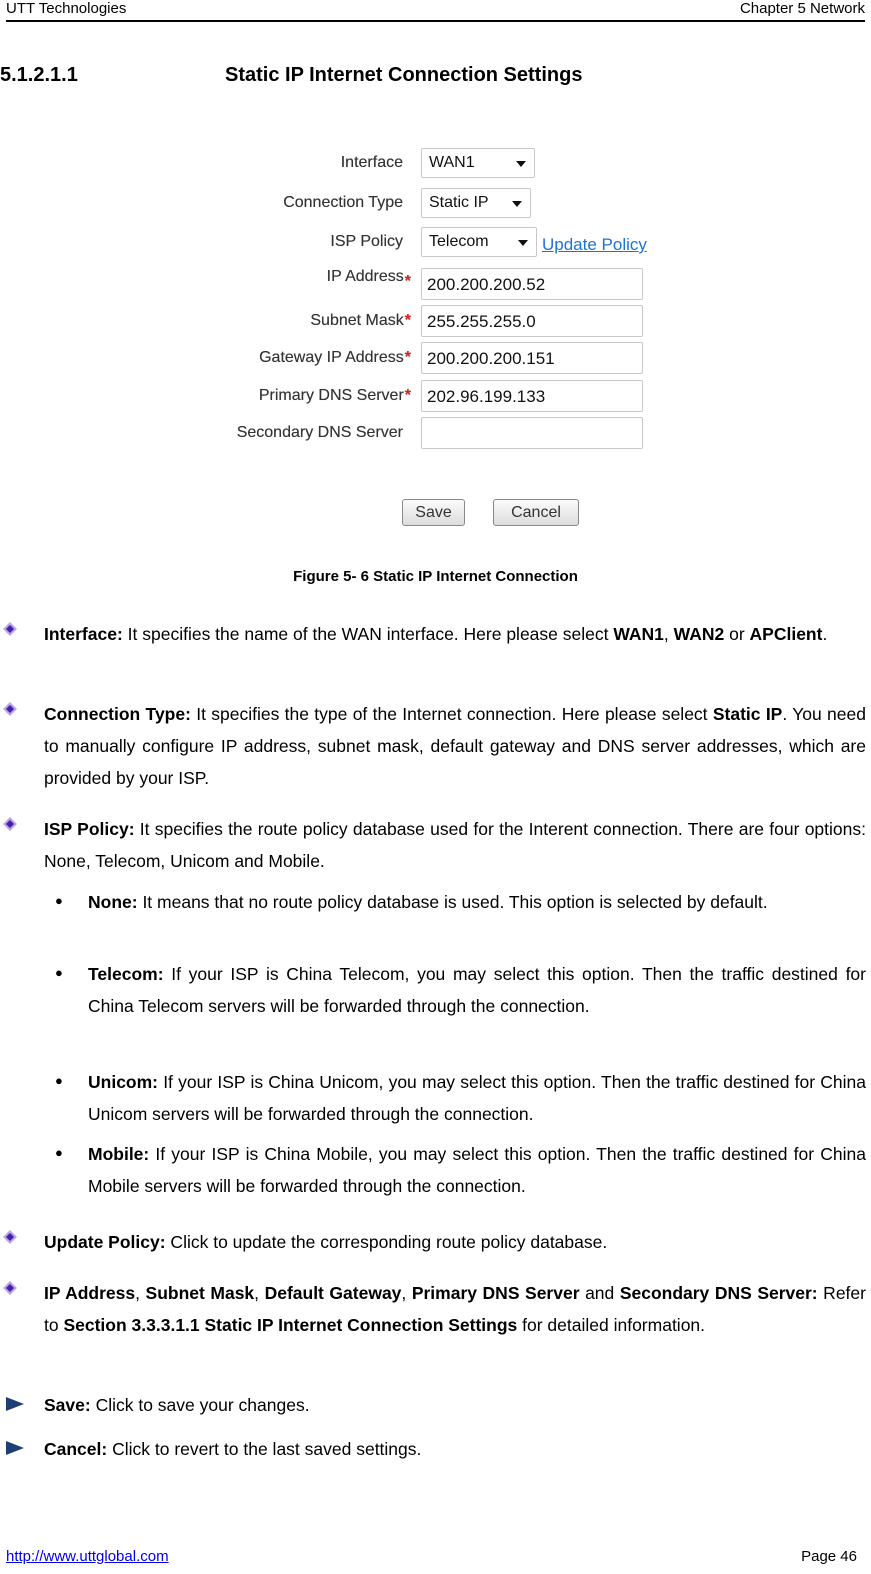 The width and height of the screenshot is (871, 1574). Describe the element at coordinates (200, 1405) in the screenshot. I see `desc: Click to save your changes.` at that location.